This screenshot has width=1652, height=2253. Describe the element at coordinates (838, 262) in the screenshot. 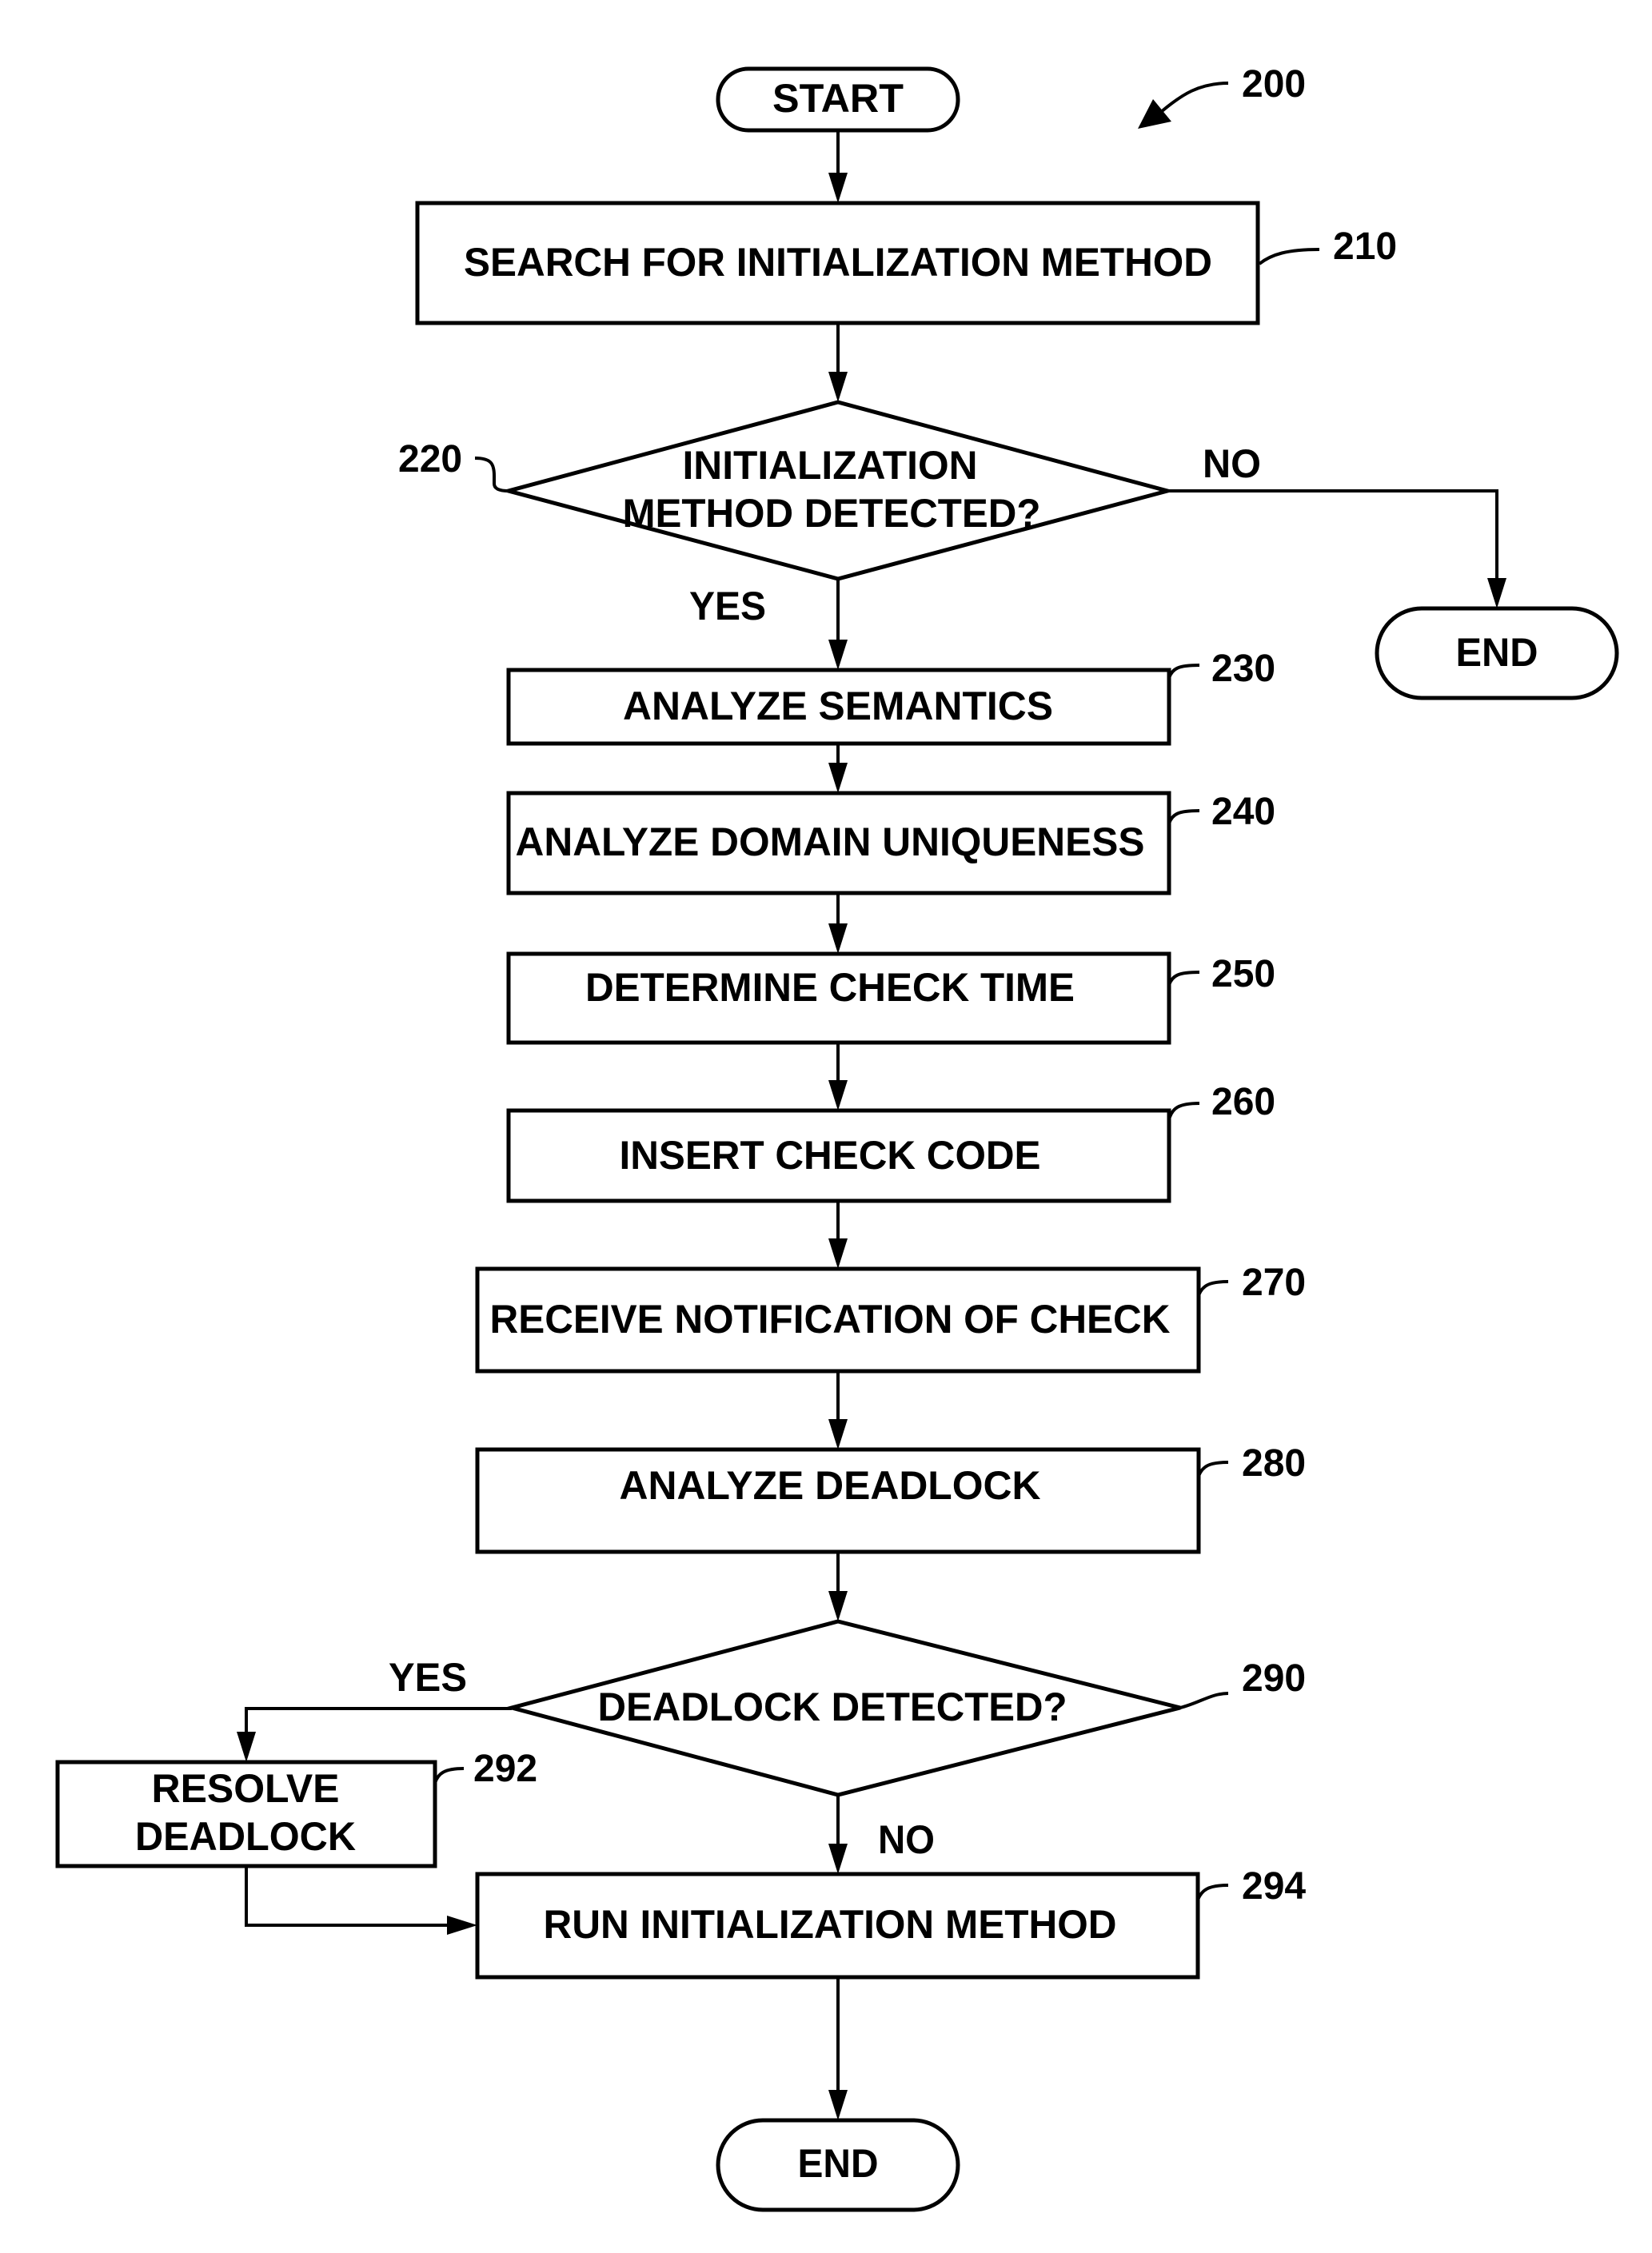

I see `step-210-text: SEARCH FOR INITIALIZATION METHOD` at that location.